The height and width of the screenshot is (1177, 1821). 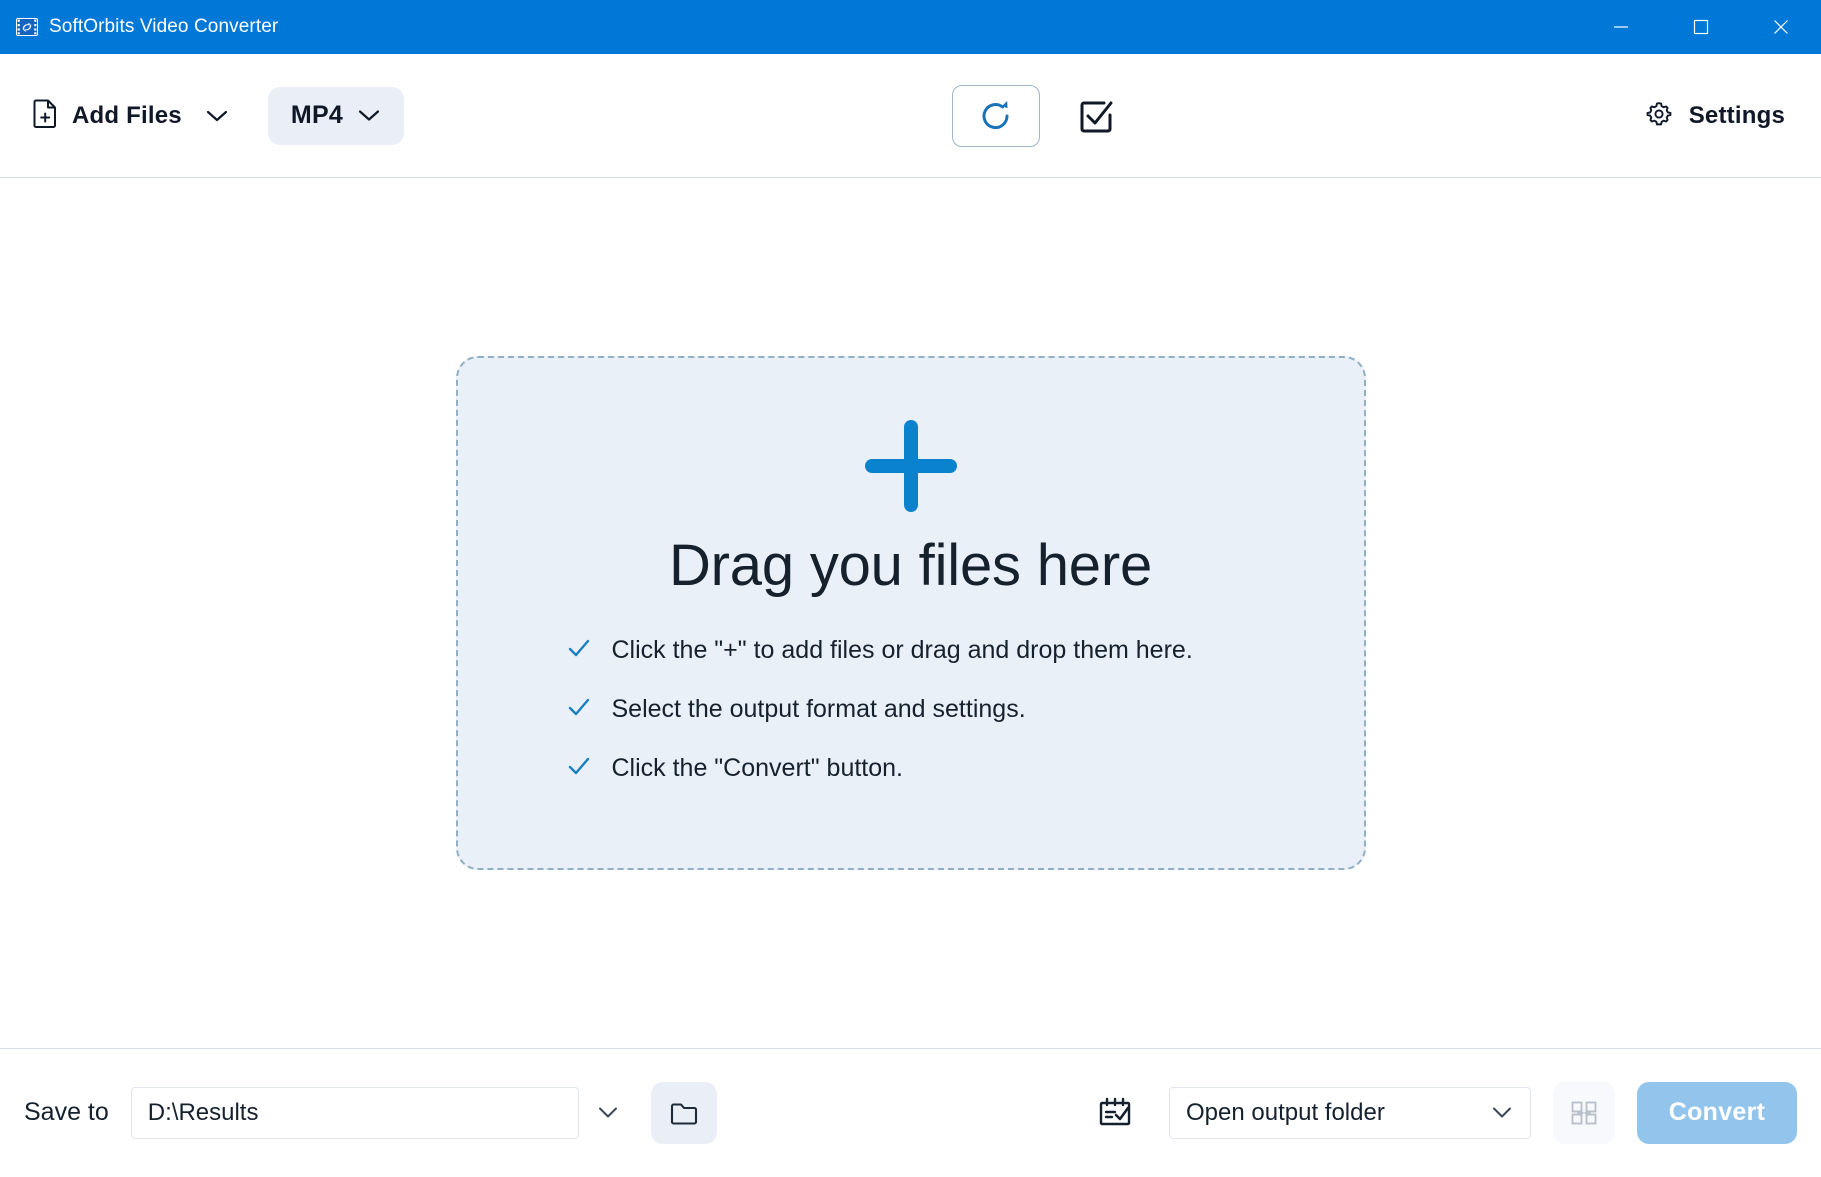 I want to click on add-files-dropdown-button, so click(x=217, y=116).